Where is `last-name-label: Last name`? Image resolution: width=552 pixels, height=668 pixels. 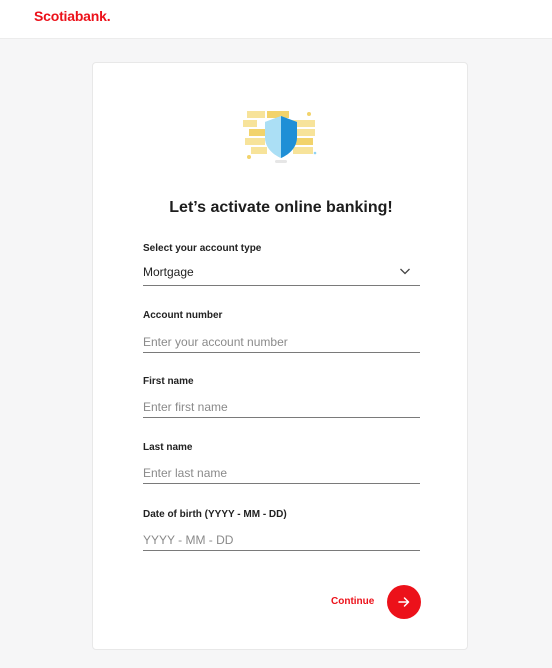 last-name-label: Last name is located at coordinates (168, 447).